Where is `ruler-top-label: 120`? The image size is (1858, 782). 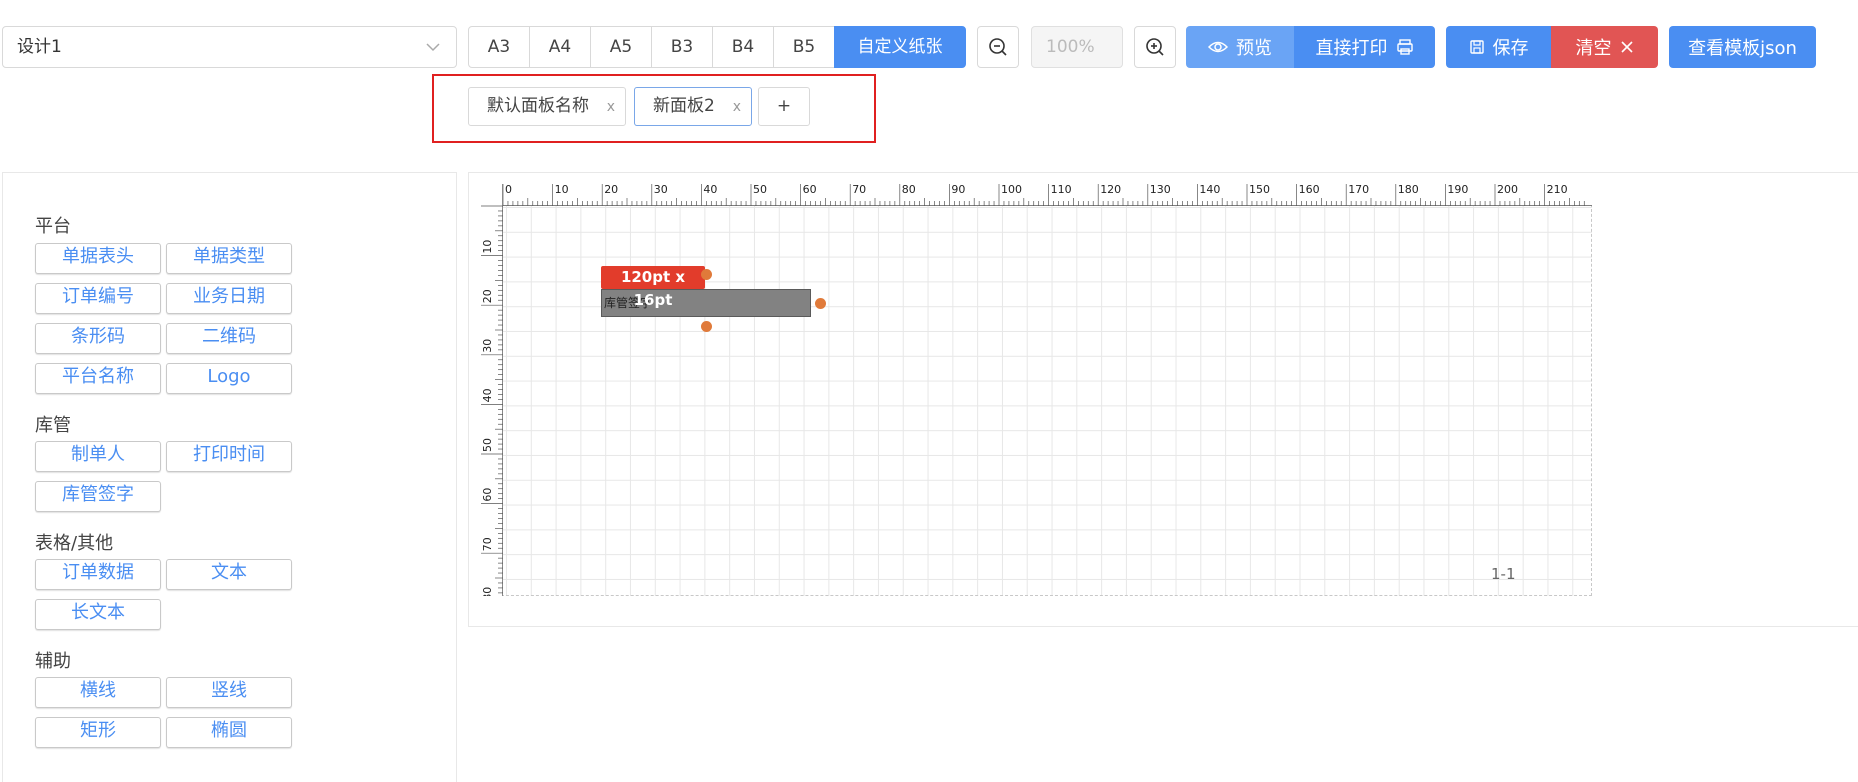
ruler-top-label: 120 is located at coordinates (1110, 190).